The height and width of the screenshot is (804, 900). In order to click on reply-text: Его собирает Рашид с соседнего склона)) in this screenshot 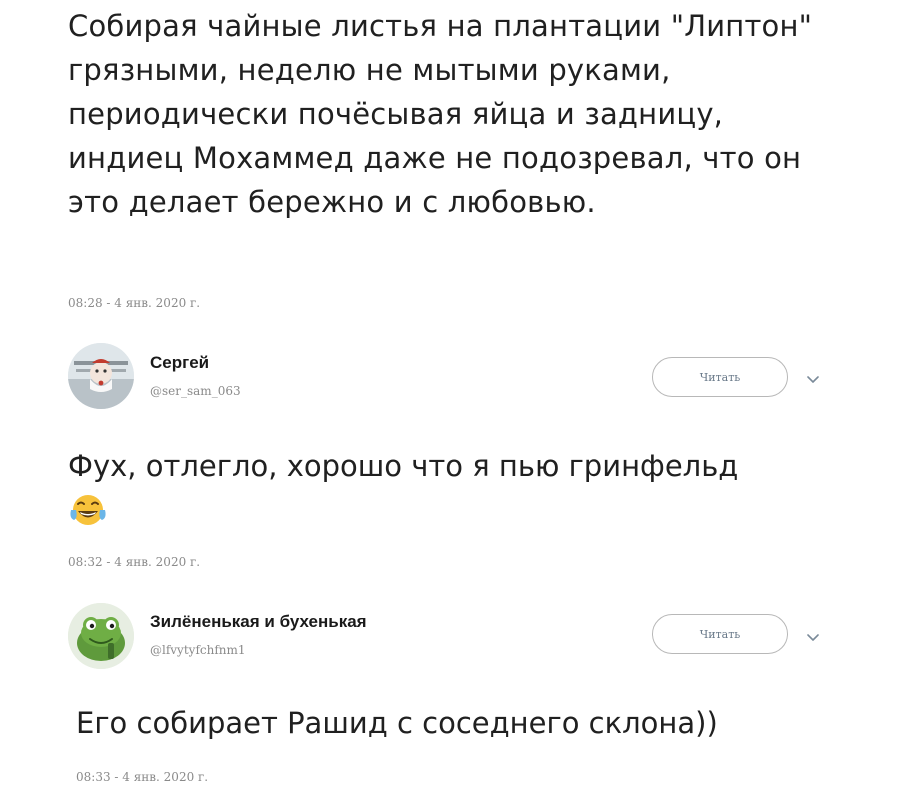, I will do `click(397, 723)`.